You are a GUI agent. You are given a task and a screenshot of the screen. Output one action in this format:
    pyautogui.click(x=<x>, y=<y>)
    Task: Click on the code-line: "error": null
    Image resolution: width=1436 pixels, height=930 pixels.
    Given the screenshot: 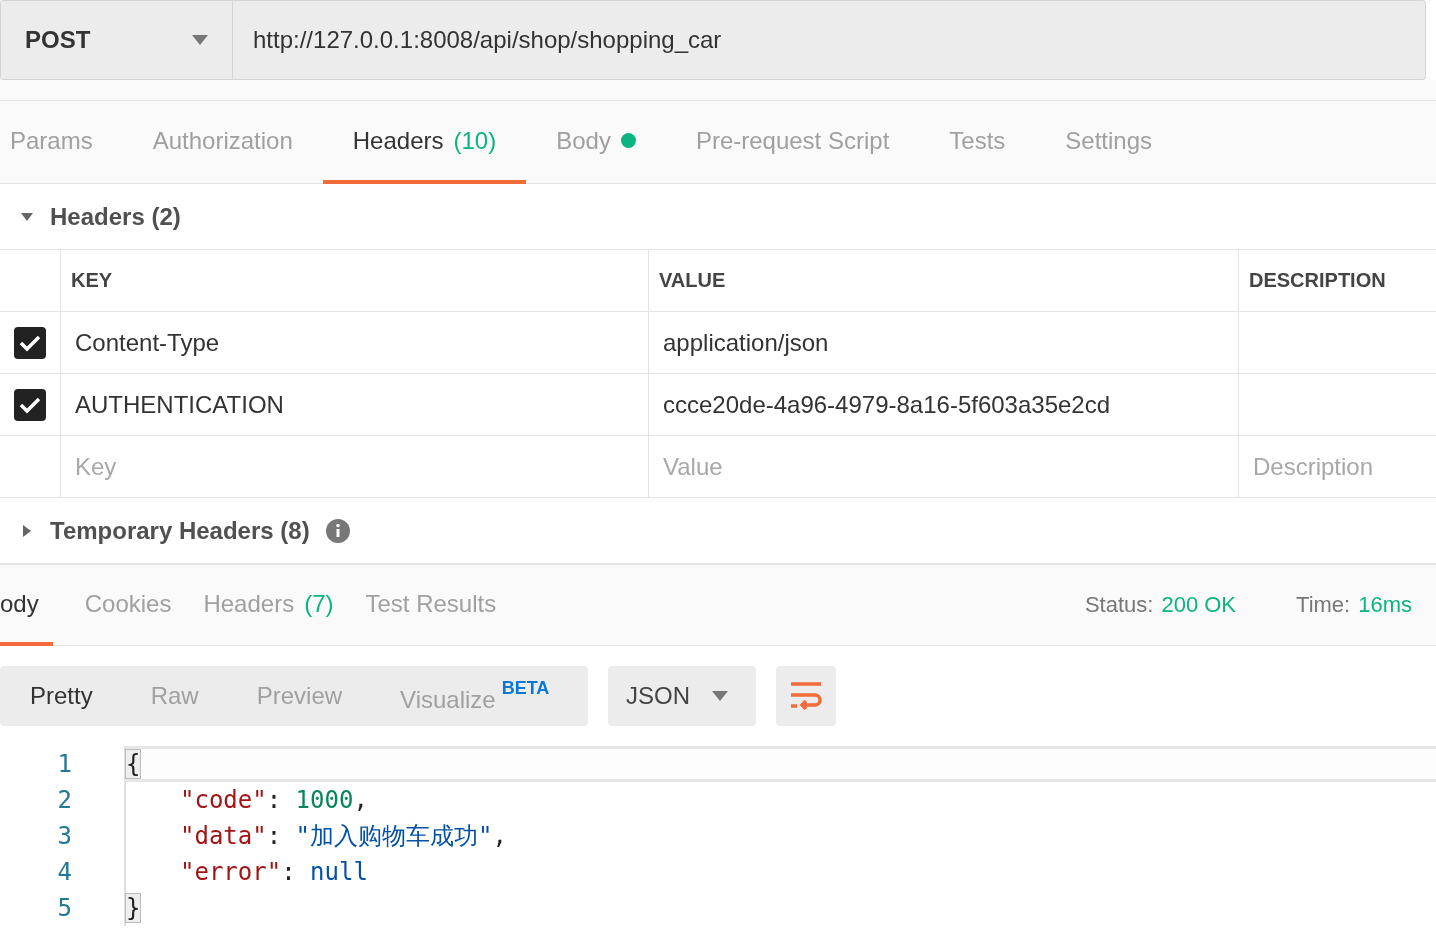 What is the action you would take?
    pyautogui.click(x=273, y=872)
    